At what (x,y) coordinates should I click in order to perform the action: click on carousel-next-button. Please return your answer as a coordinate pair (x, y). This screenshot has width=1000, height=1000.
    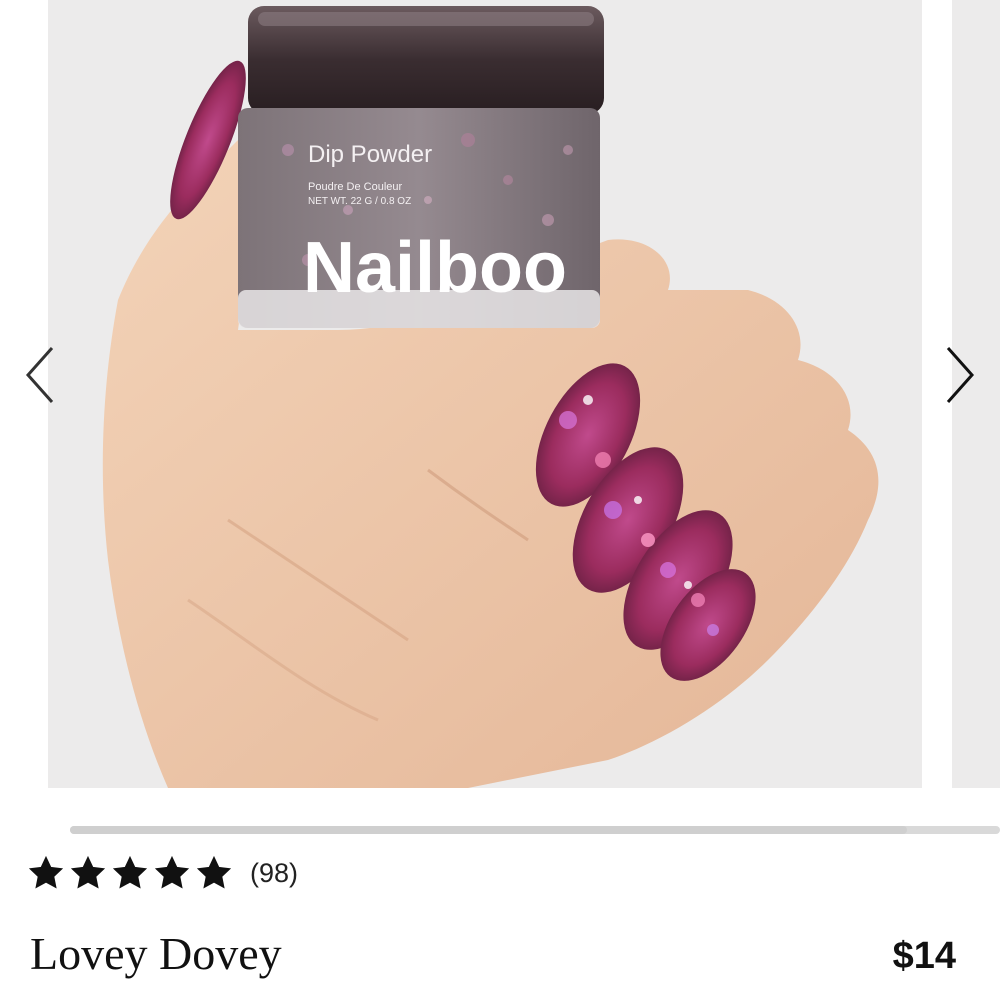
    Looking at the image, I should click on (960, 375).